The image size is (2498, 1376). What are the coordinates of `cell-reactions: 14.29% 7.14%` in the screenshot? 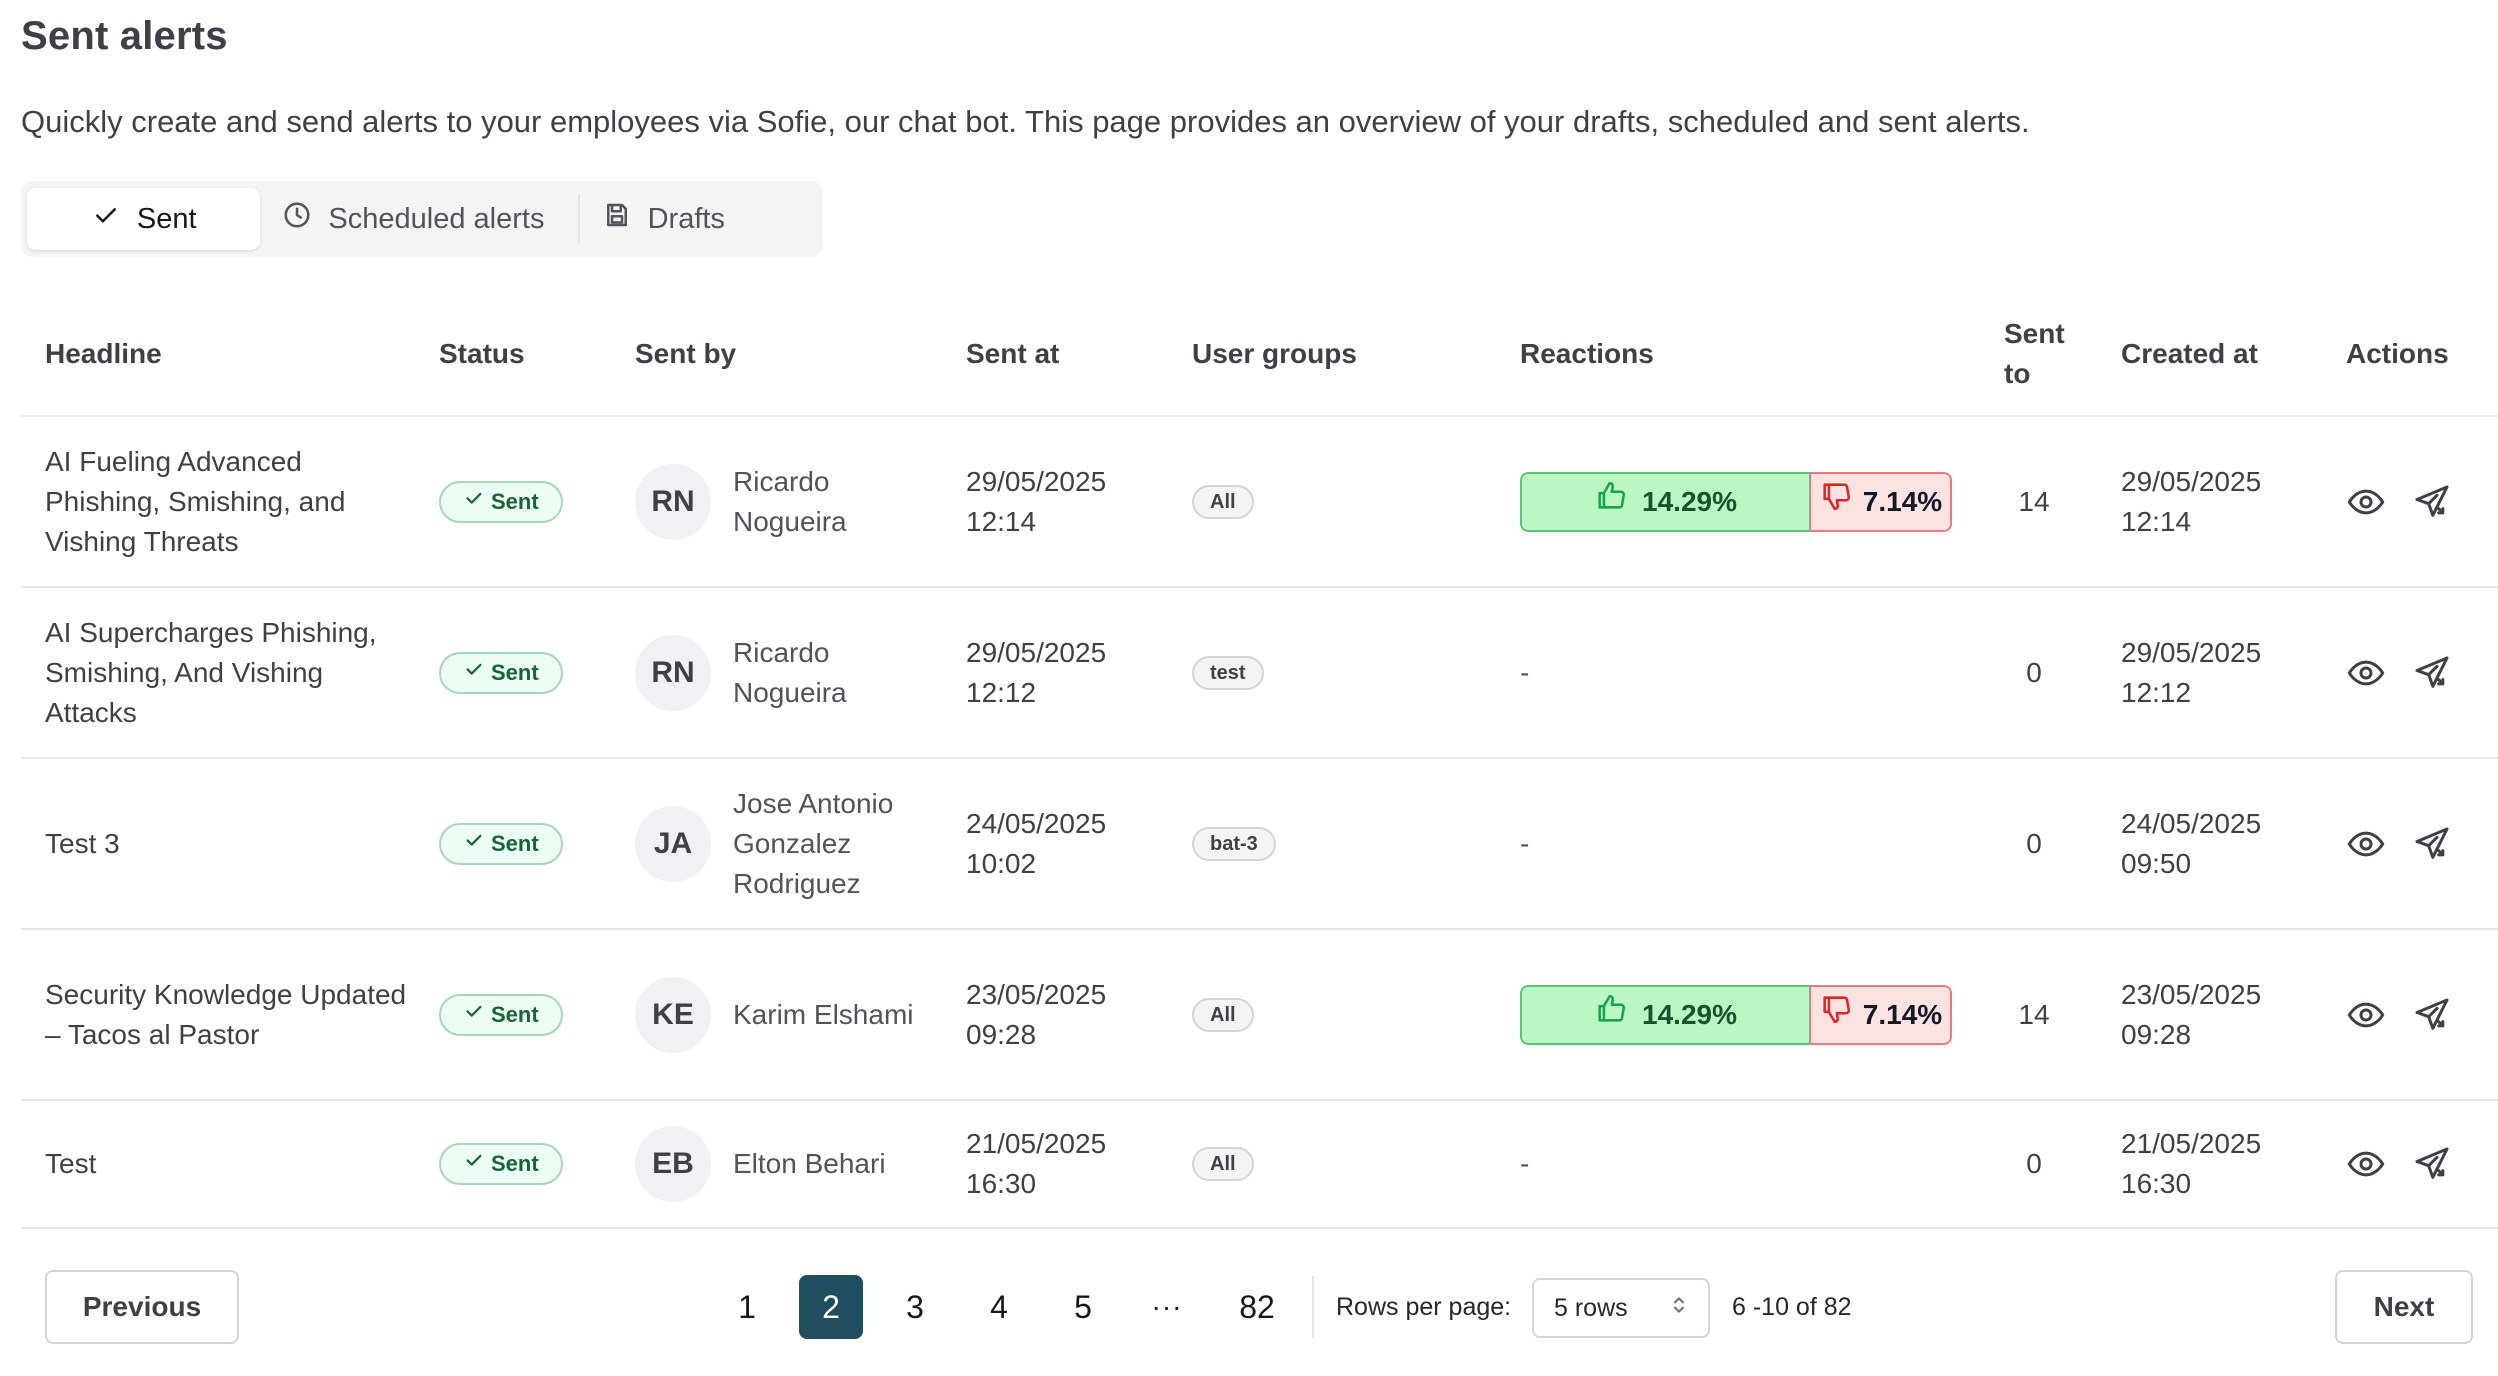 It's located at (1736, 501).